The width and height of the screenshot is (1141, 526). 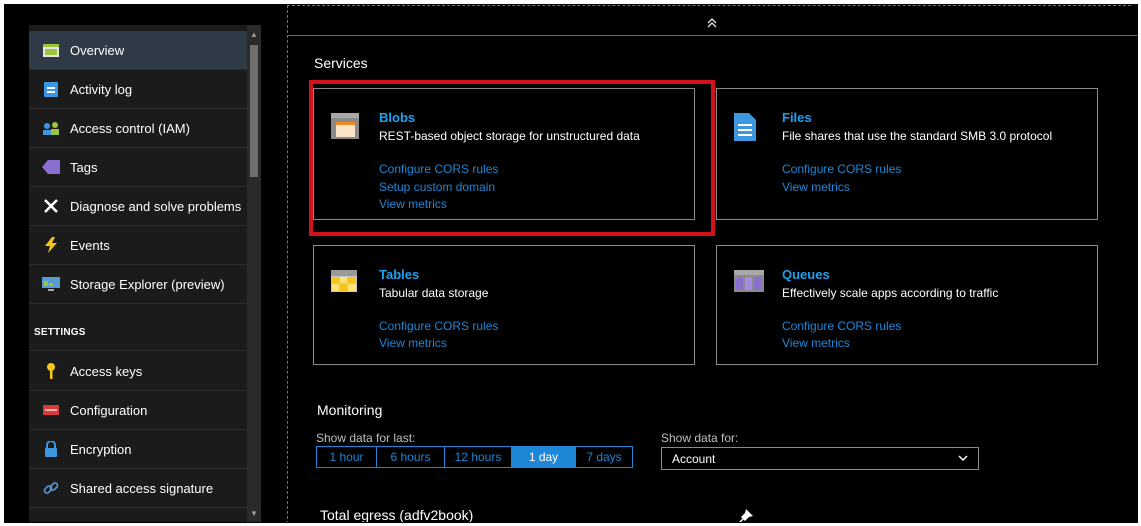 I want to click on settings-section-header: SETTINGS, so click(x=60, y=332).